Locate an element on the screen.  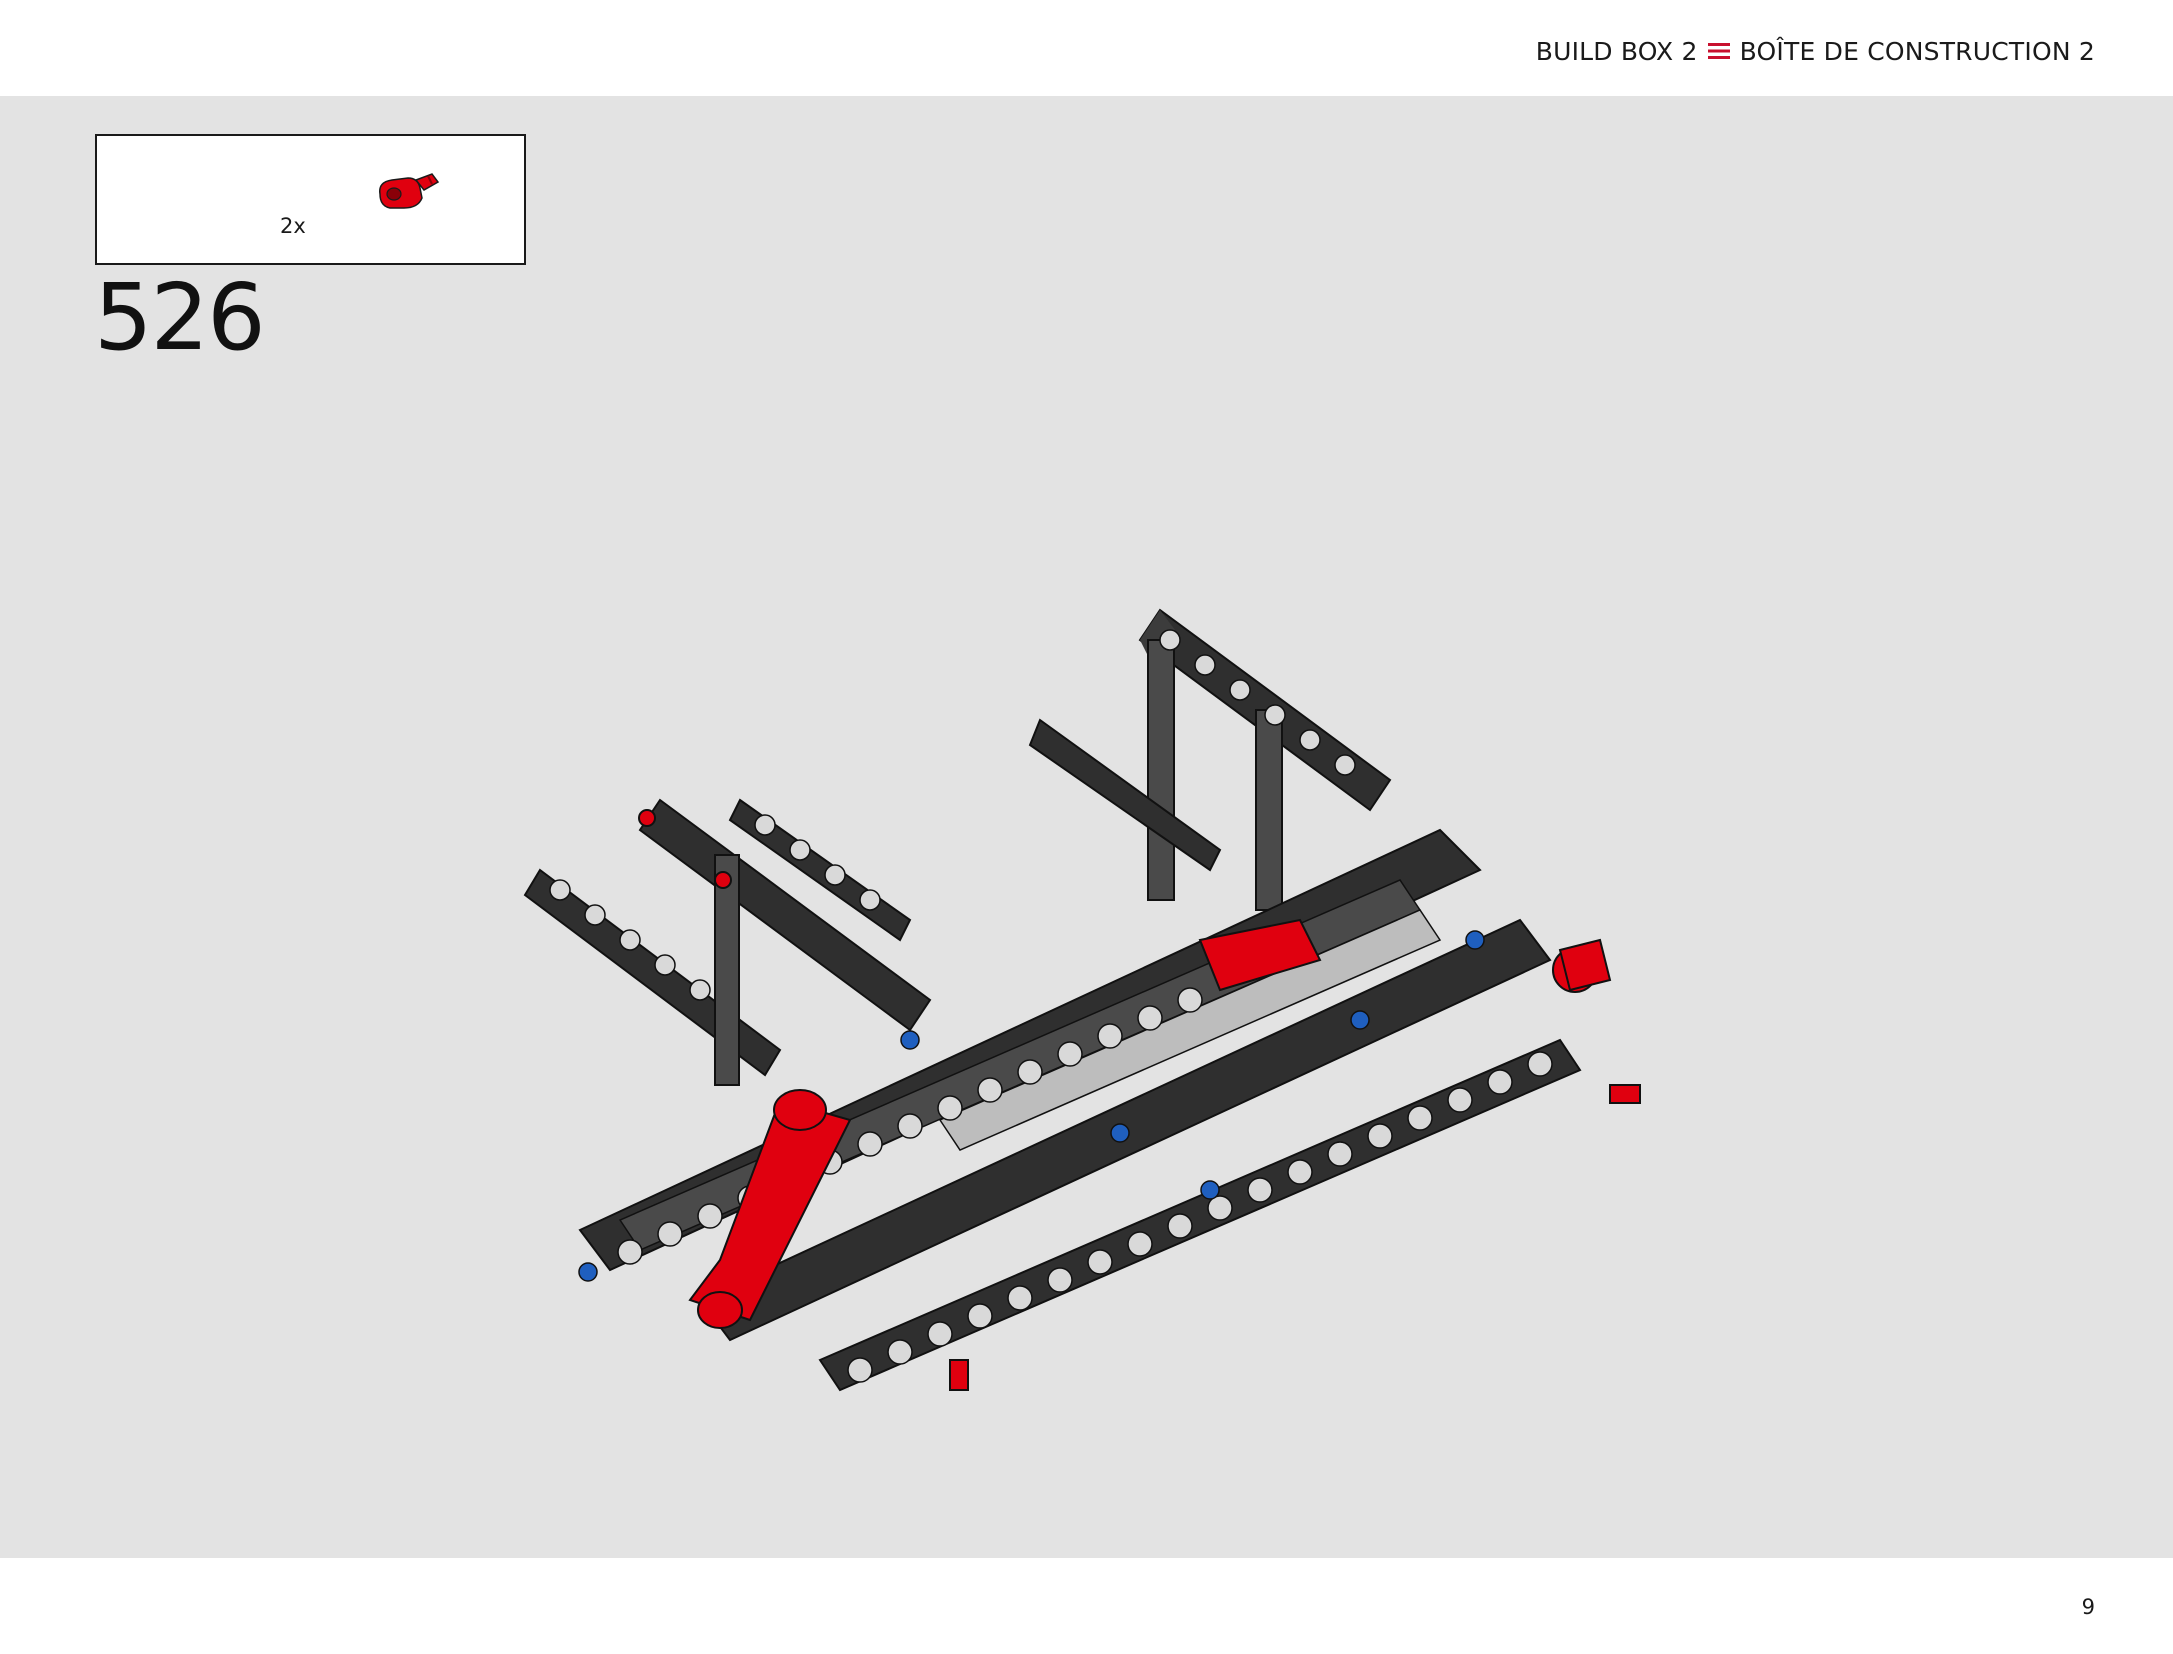
step-number: 526 is located at coordinates (180, 317).